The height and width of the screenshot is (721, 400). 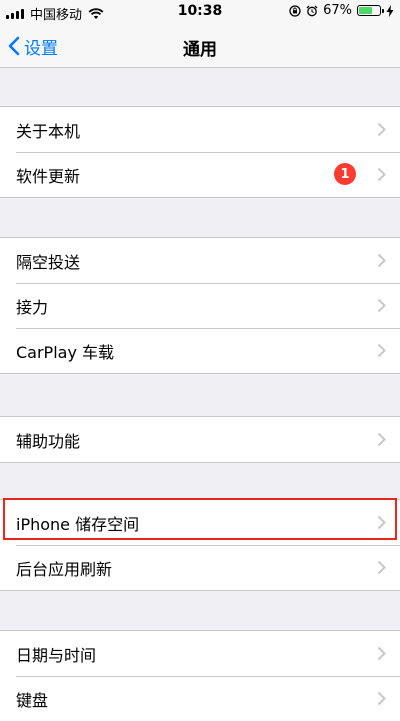 I want to click on status-right: 67%, so click(x=341, y=10).